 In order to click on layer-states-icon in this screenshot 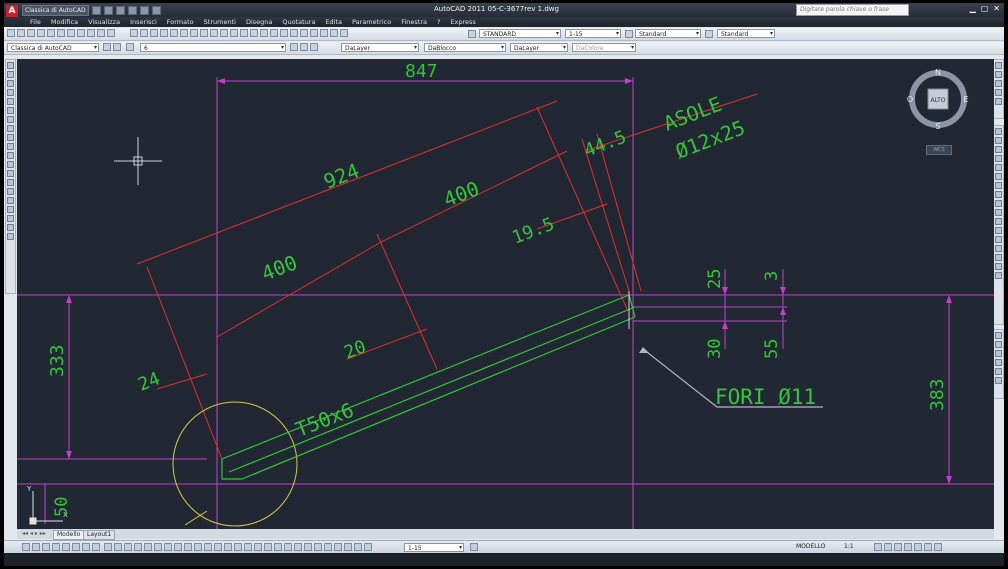, I will do `click(314, 47)`.